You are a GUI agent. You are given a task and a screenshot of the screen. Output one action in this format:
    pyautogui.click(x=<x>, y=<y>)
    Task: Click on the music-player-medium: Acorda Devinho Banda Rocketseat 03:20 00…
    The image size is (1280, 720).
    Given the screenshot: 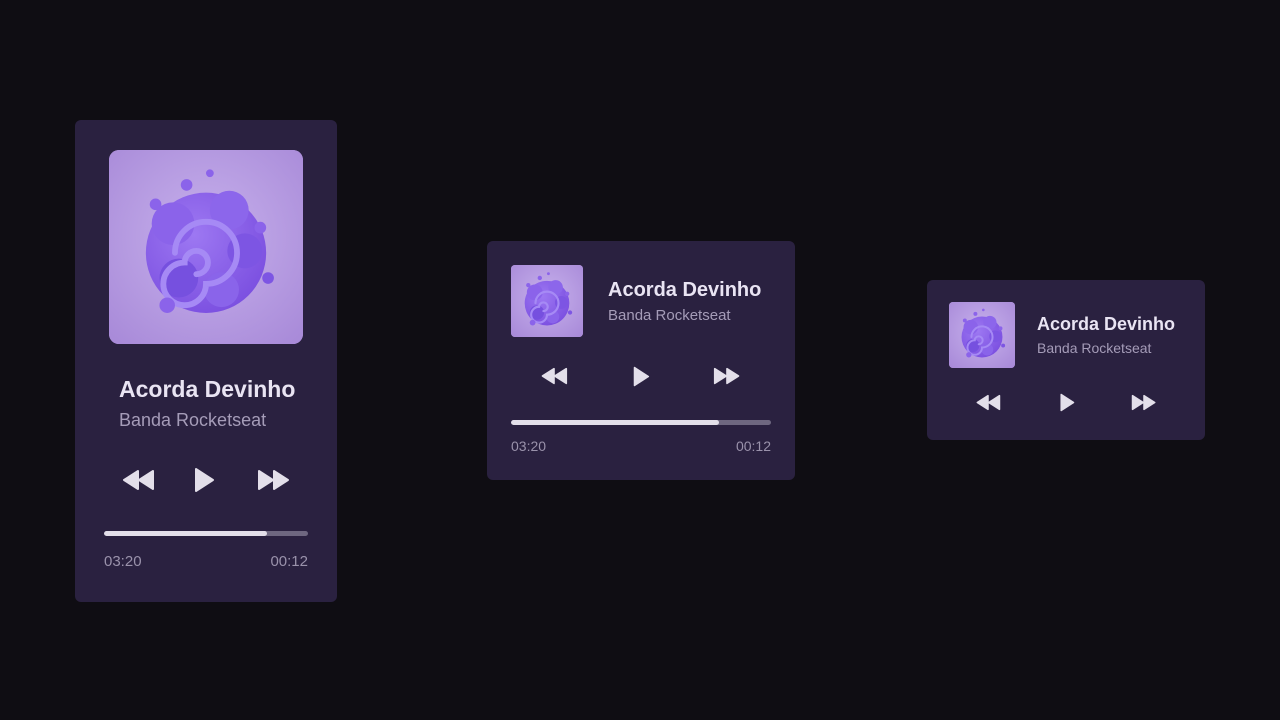 What is the action you would take?
    pyautogui.click(x=641, y=360)
    